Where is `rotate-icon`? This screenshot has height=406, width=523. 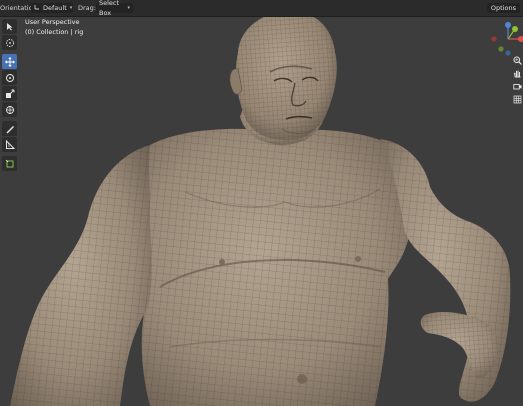
rotate-icon is located at coordinates (9, 77).